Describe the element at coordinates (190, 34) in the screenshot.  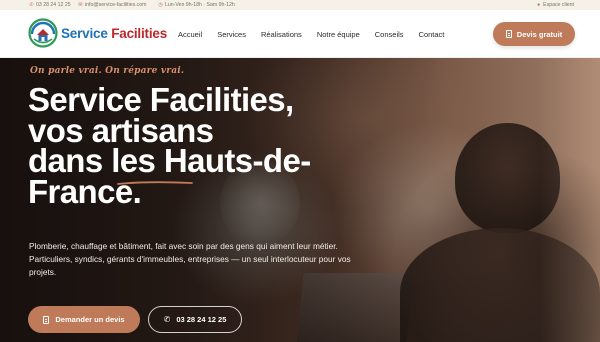
I see `nav-item-accueil: Accueil` at that location.